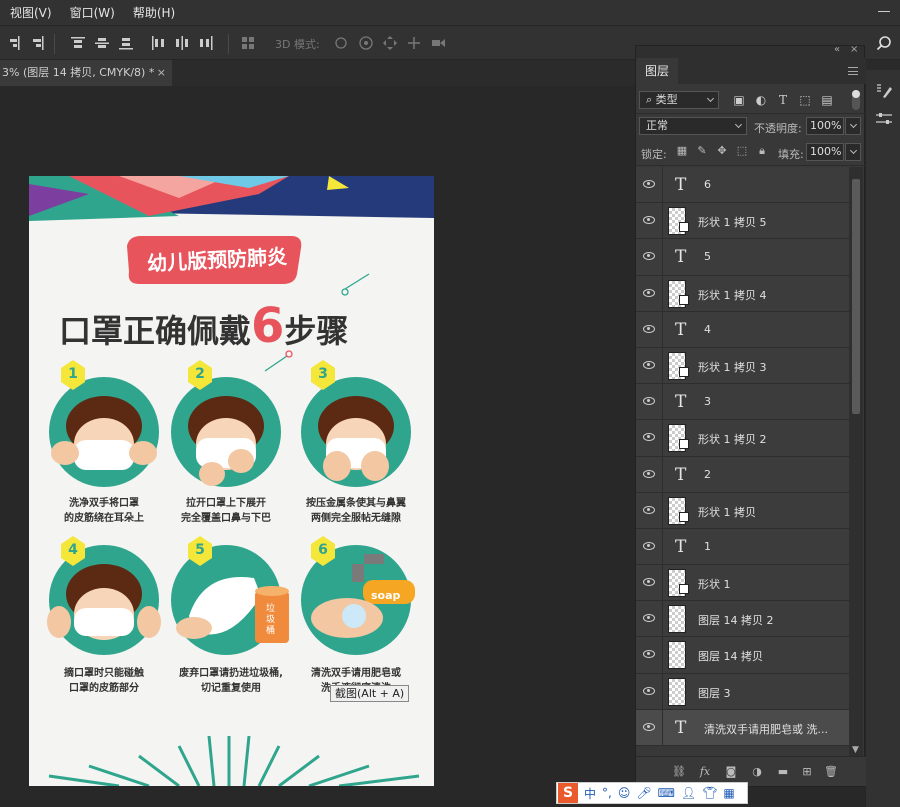  I want to click on layer-style-icon: fx, so click(705, 772).